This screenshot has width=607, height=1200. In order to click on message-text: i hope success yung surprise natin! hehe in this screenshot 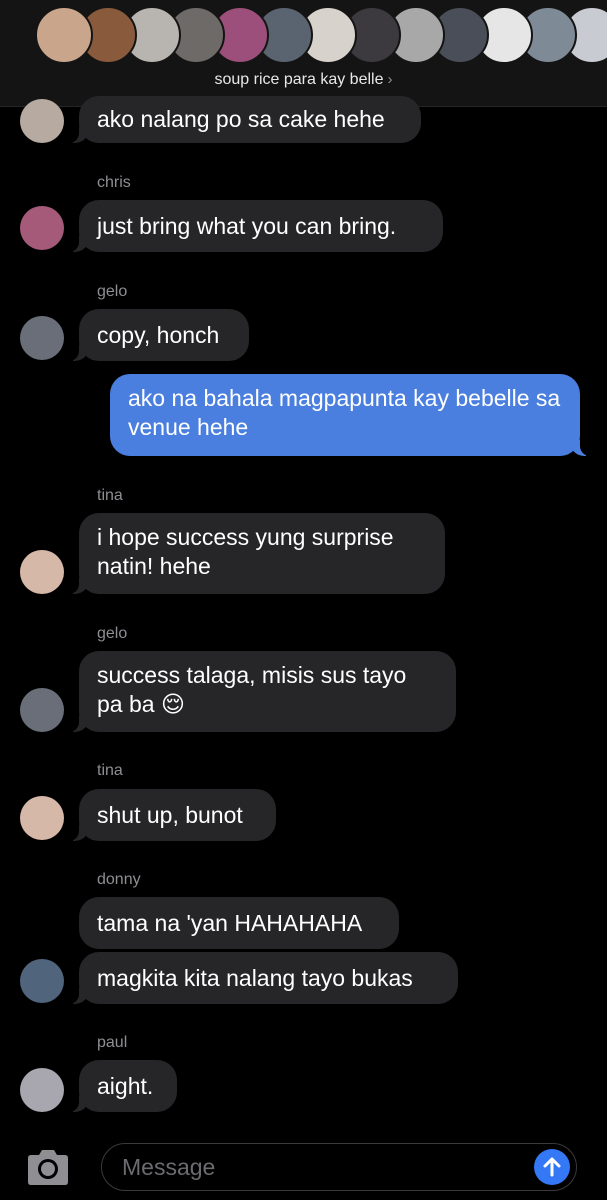, I will do `click(245, 551)`.